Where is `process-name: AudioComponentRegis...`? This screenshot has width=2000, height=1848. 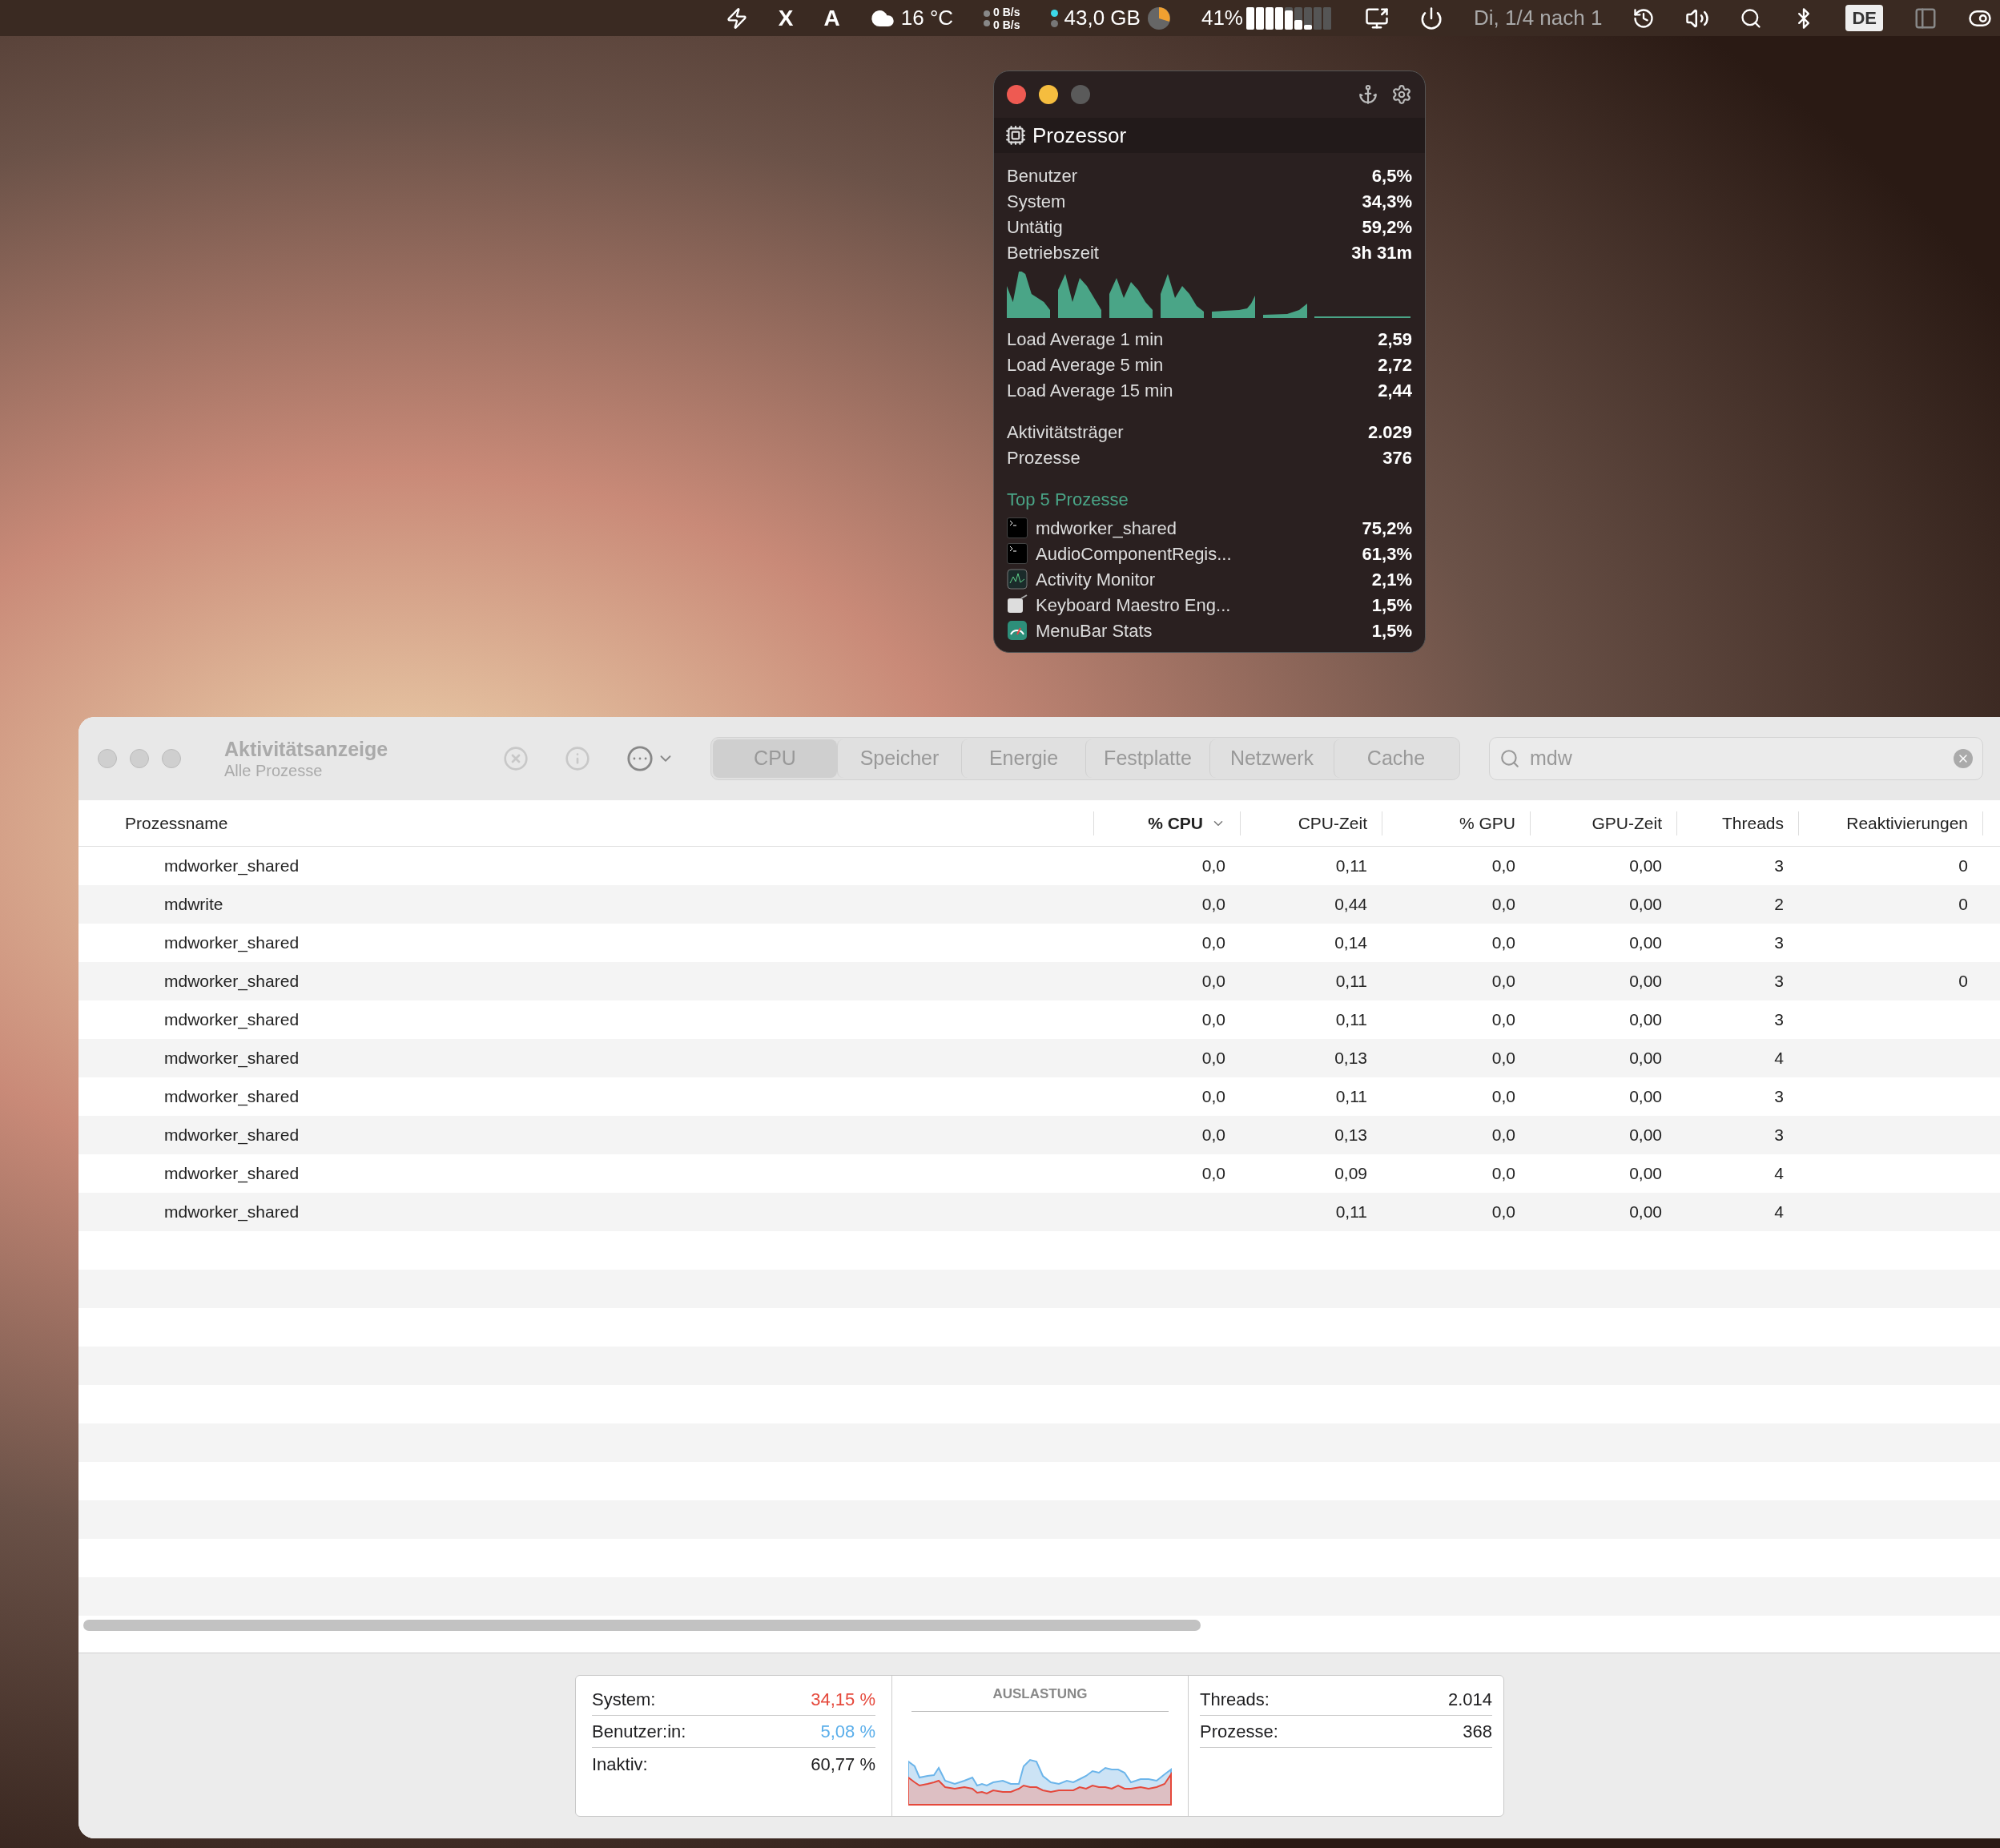 process-name: AudioComponentRegis... is located at coordinates (1134, 554).